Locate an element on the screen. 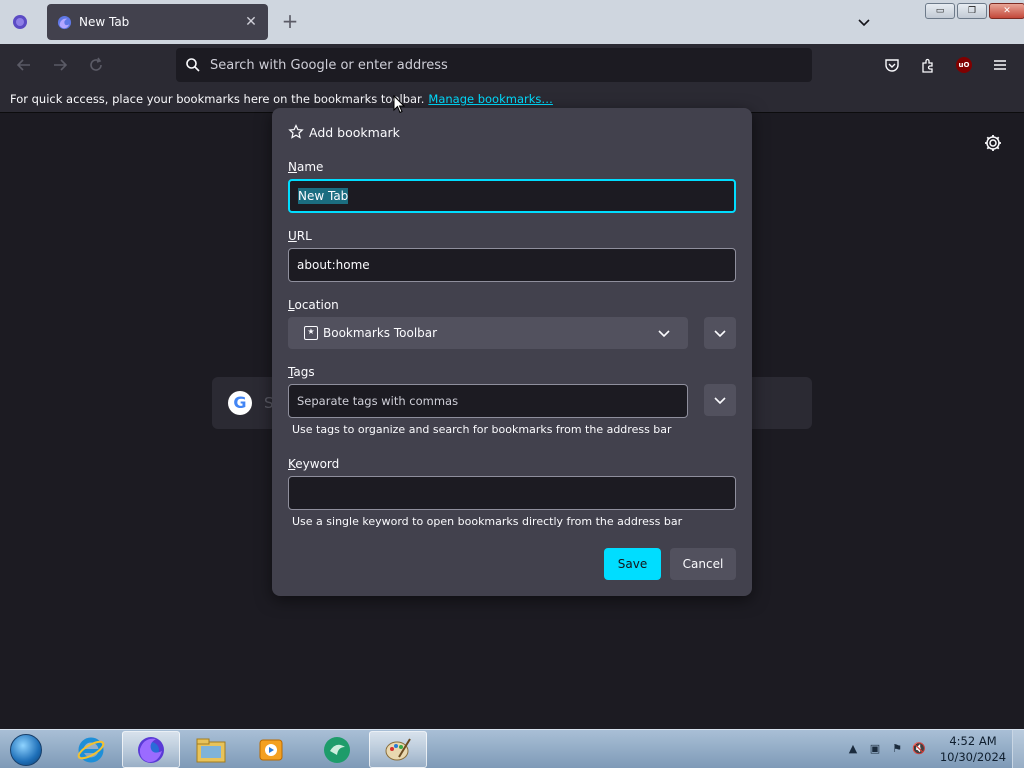 The width and height of the screenshot is (1024, 768). name-label-rest: ame is located at coordinates (310, 167).